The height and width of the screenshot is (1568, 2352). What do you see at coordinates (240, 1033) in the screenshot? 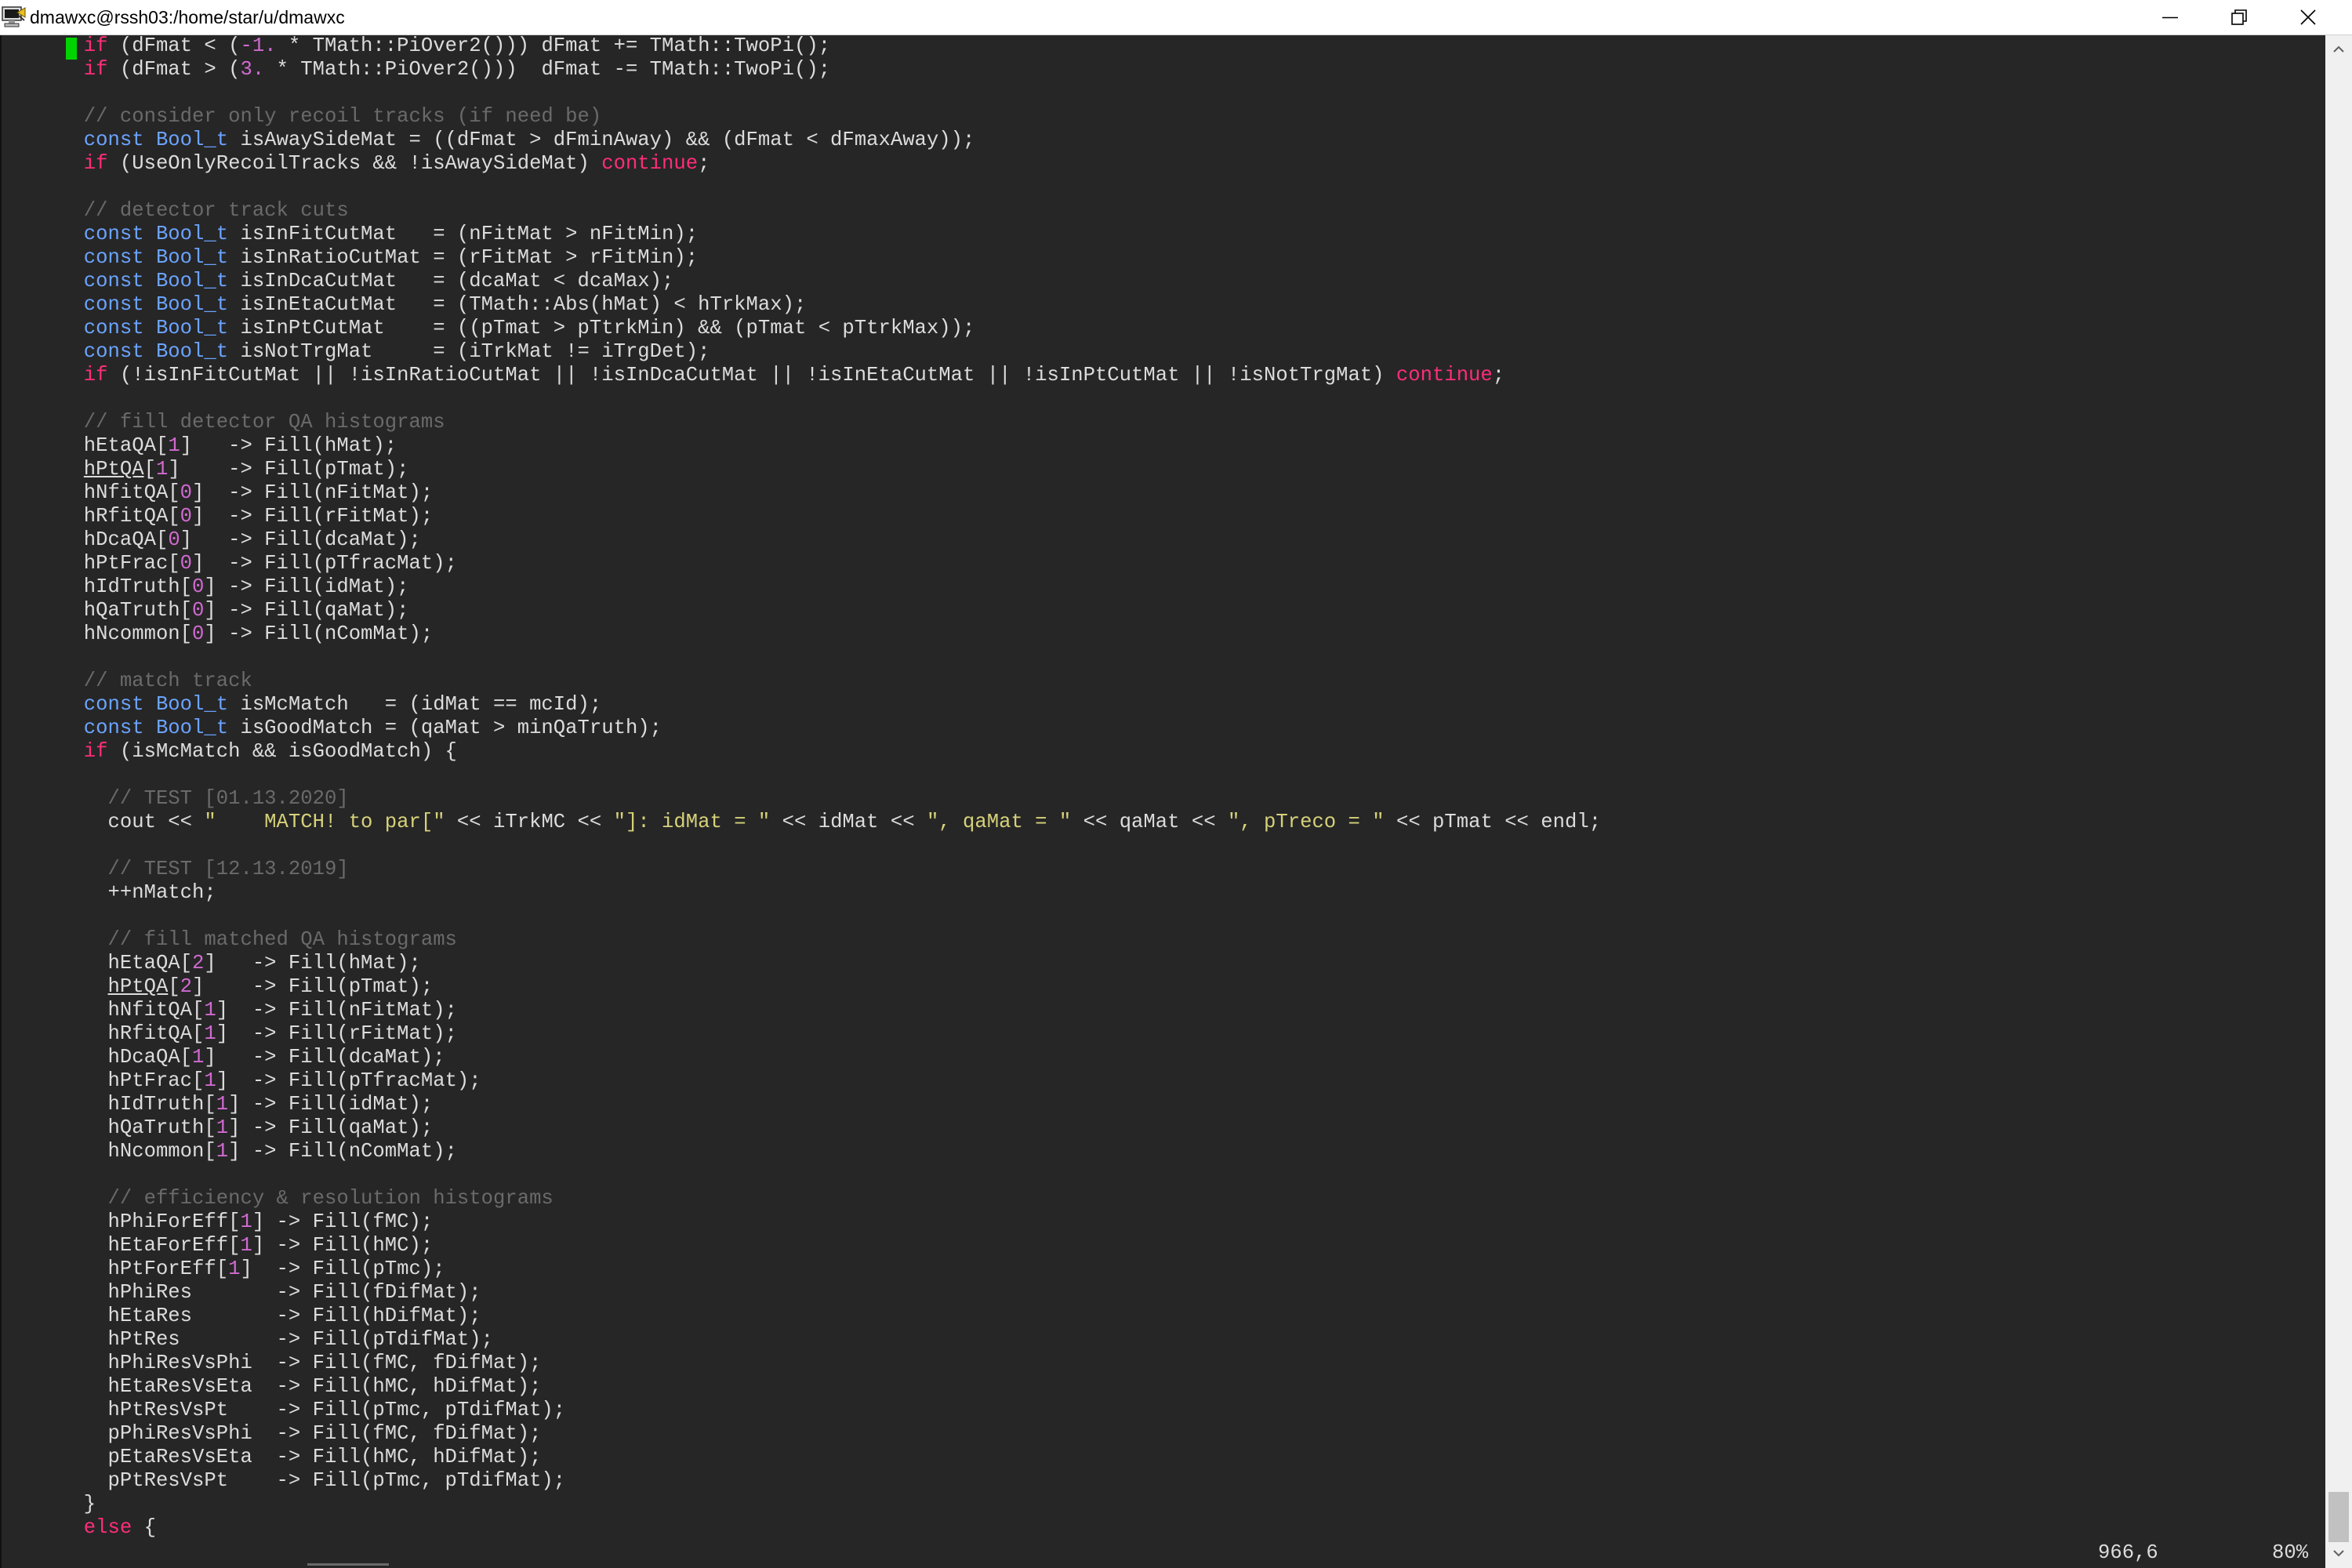
I see `code-line: hRfitQA[1] -> Fill(rFitMat);` at bounding box center [240, 1033].